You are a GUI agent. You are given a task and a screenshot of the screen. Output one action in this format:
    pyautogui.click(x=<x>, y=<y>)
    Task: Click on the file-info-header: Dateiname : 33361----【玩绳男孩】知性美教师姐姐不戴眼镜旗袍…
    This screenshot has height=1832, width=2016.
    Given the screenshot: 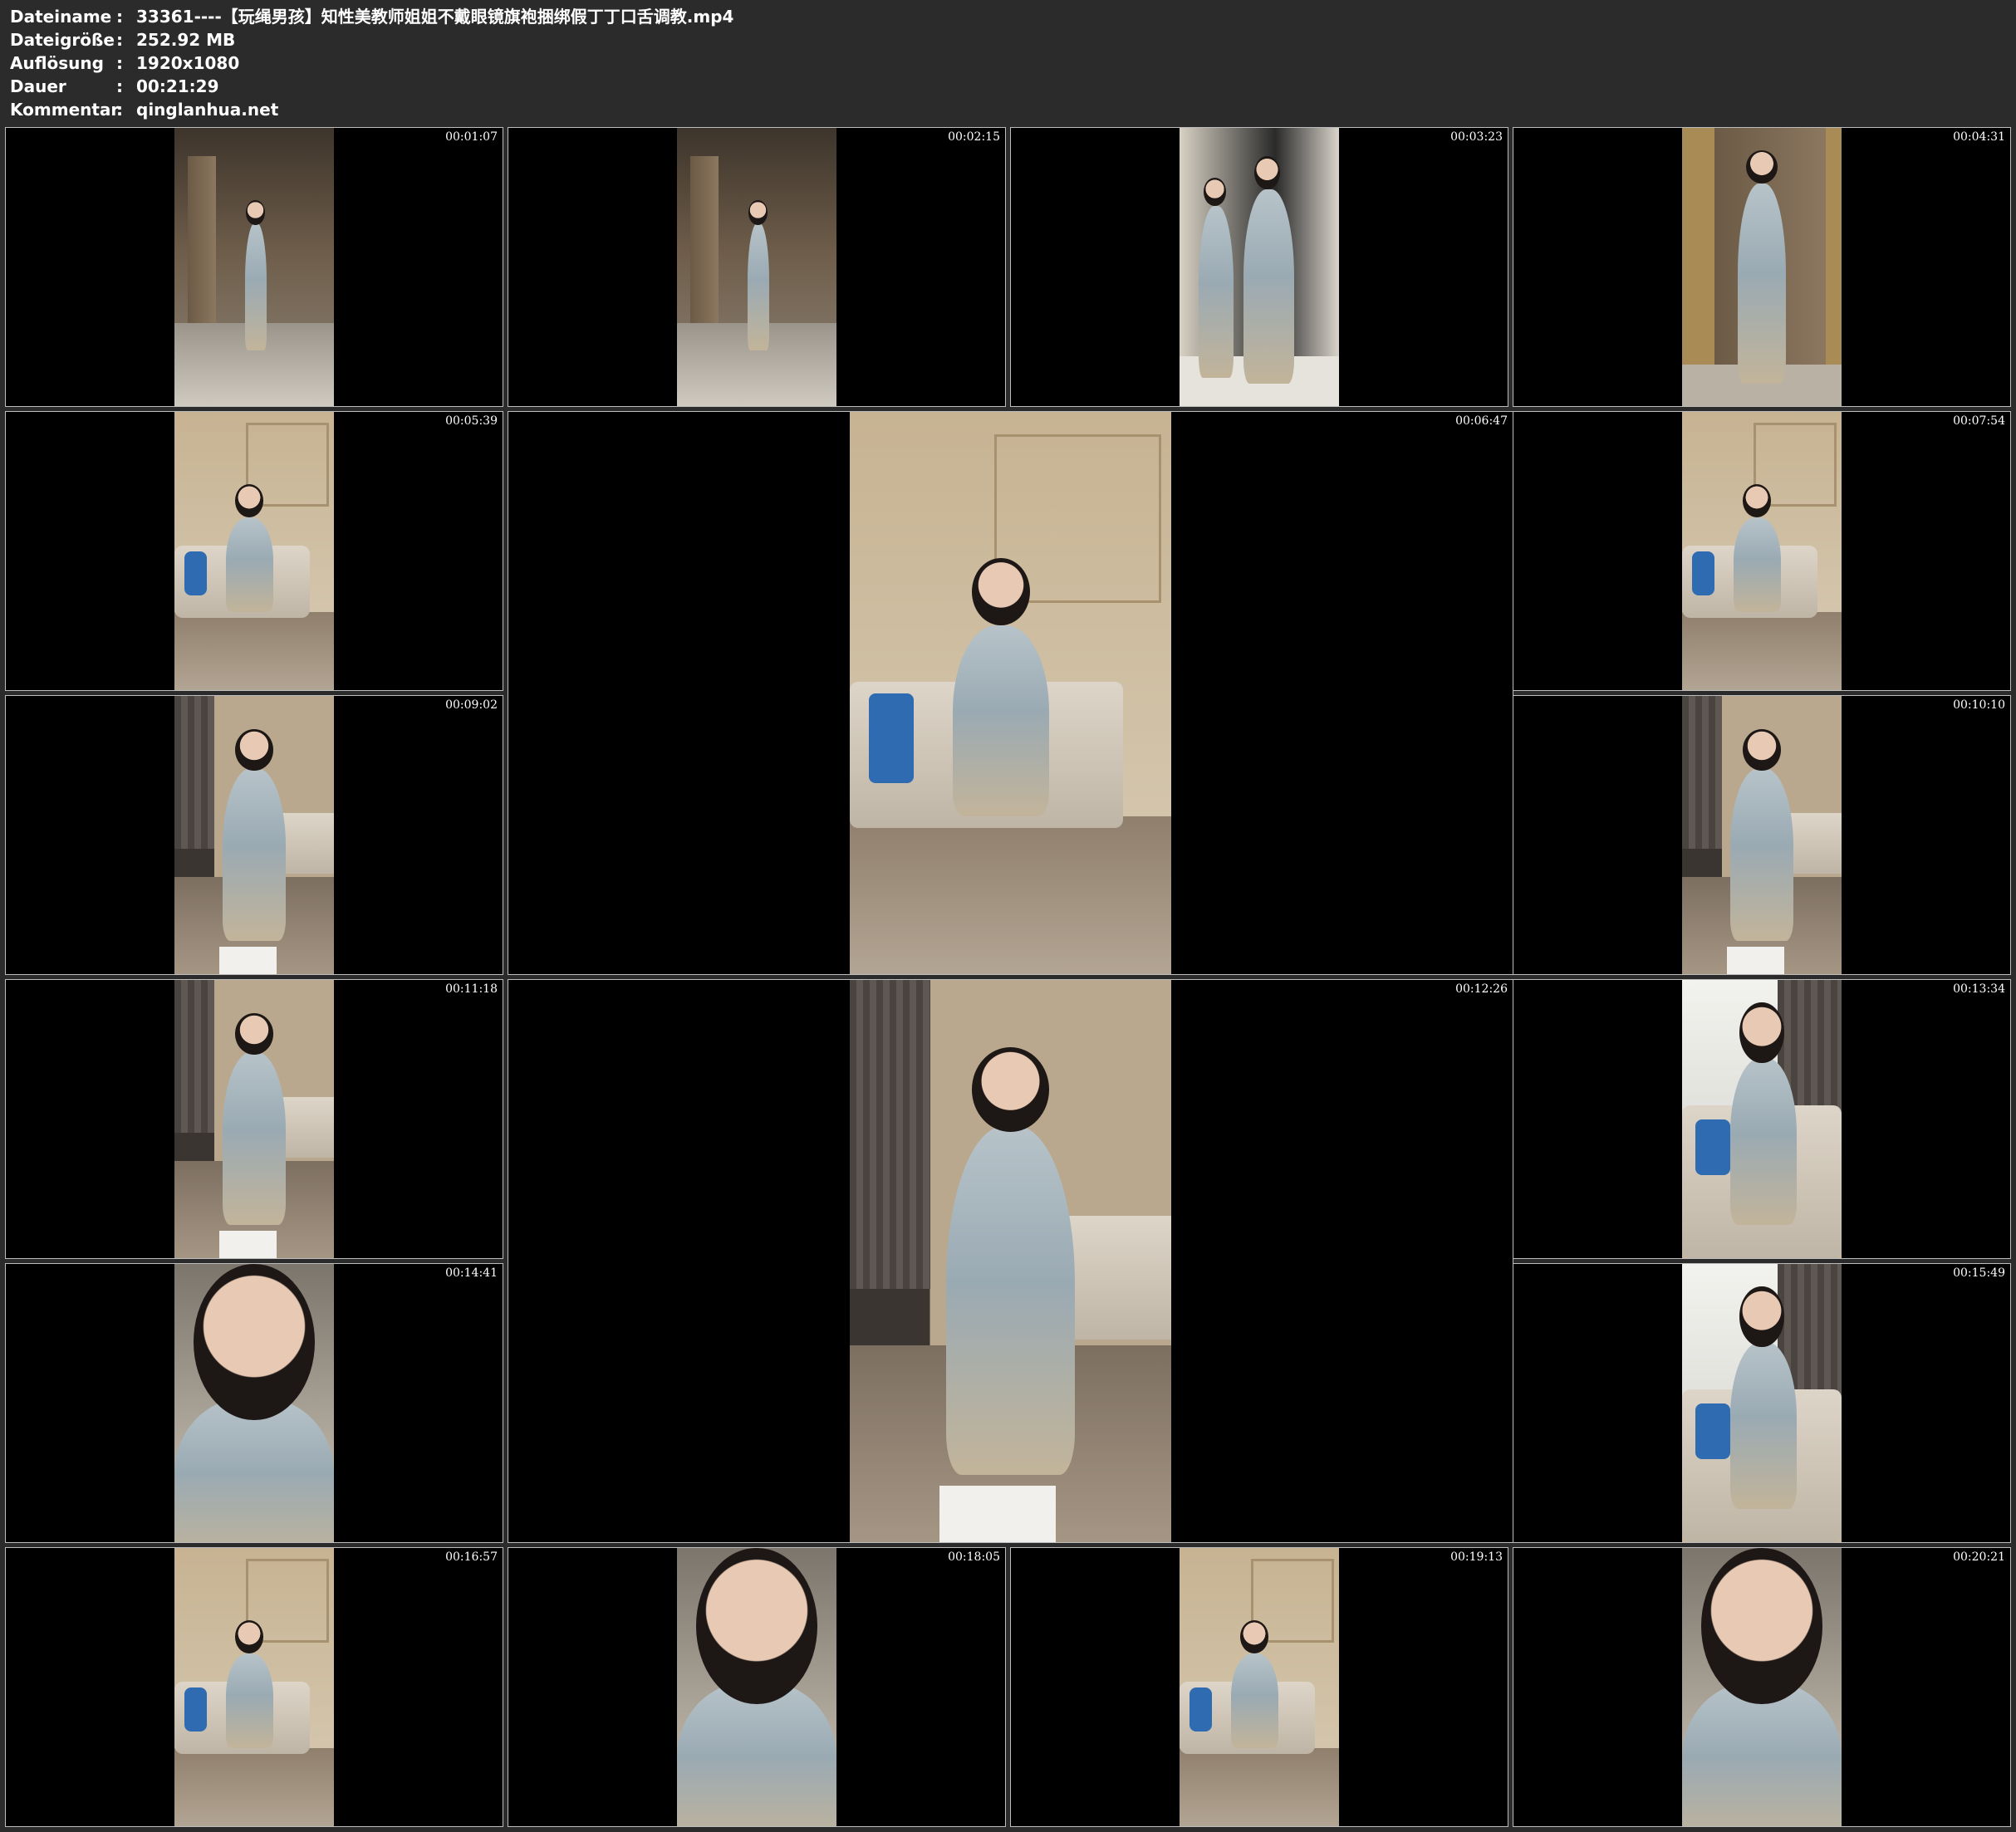 What is the action you would take?
    pyautogui.click(x=371, y=63)
    